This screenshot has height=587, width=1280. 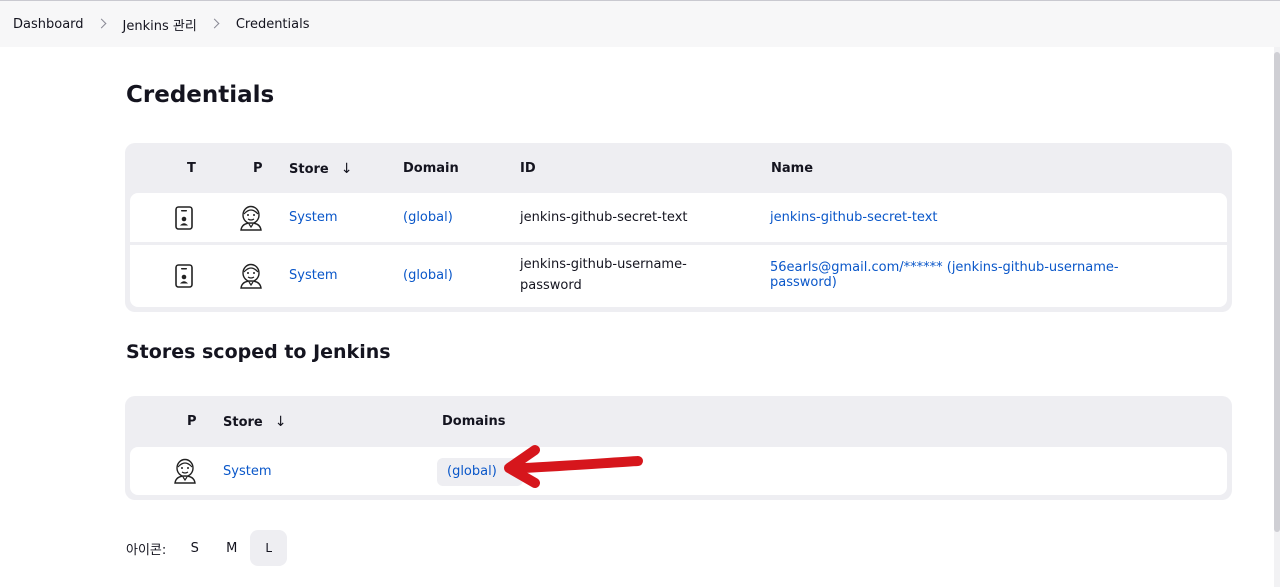 I want to click on scrollbar-thumb, so click(x=1277, y=292).